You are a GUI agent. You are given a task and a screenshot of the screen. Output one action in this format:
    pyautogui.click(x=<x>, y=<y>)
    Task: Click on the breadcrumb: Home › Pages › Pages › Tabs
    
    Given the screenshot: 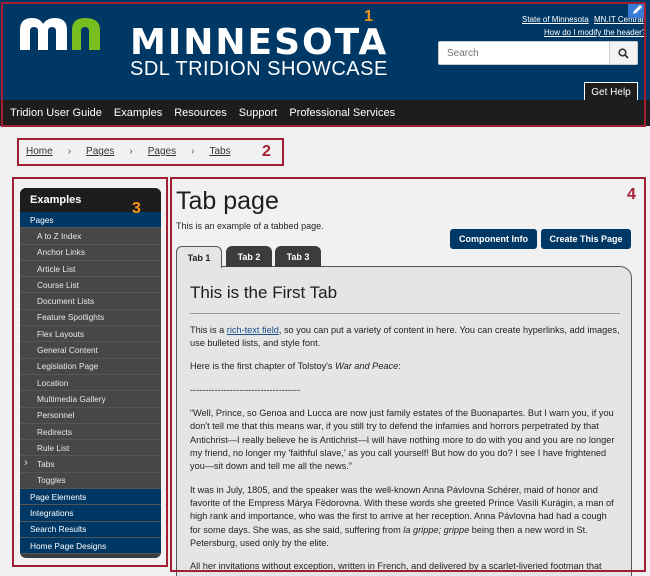 What is the action you would take?
    pyautogui.click(x=128, y=151)
    